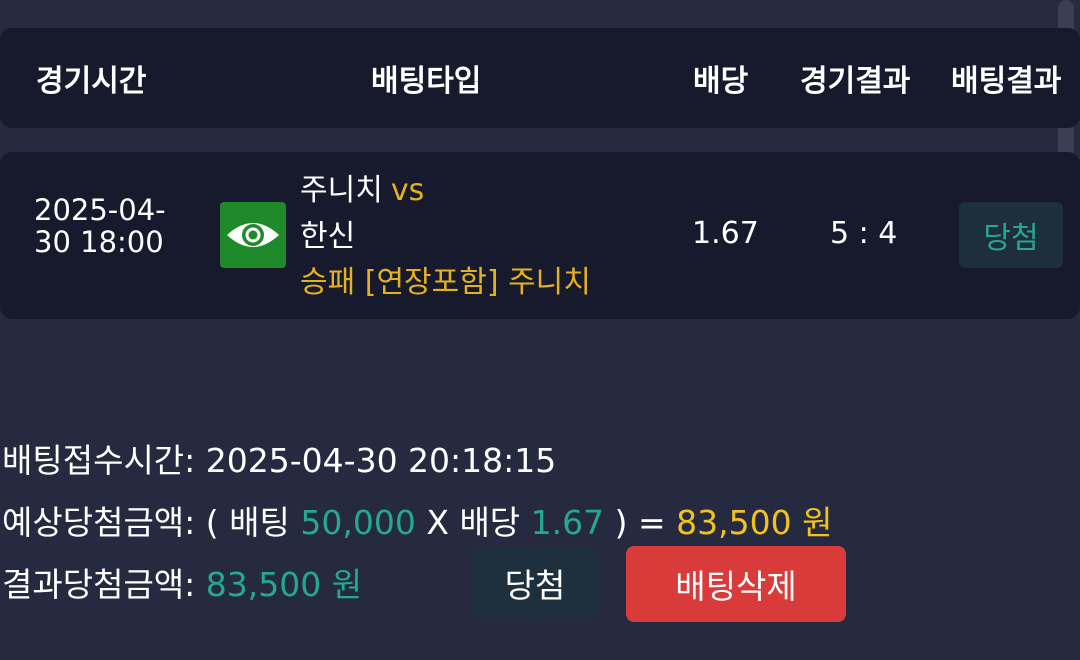 This screenshot has height=660, width=1080. What do you see at coordinates (1006, 81) in the screenshot?
I see `header-bet-result: 배팅결과` at bounding box center [1006, 81].